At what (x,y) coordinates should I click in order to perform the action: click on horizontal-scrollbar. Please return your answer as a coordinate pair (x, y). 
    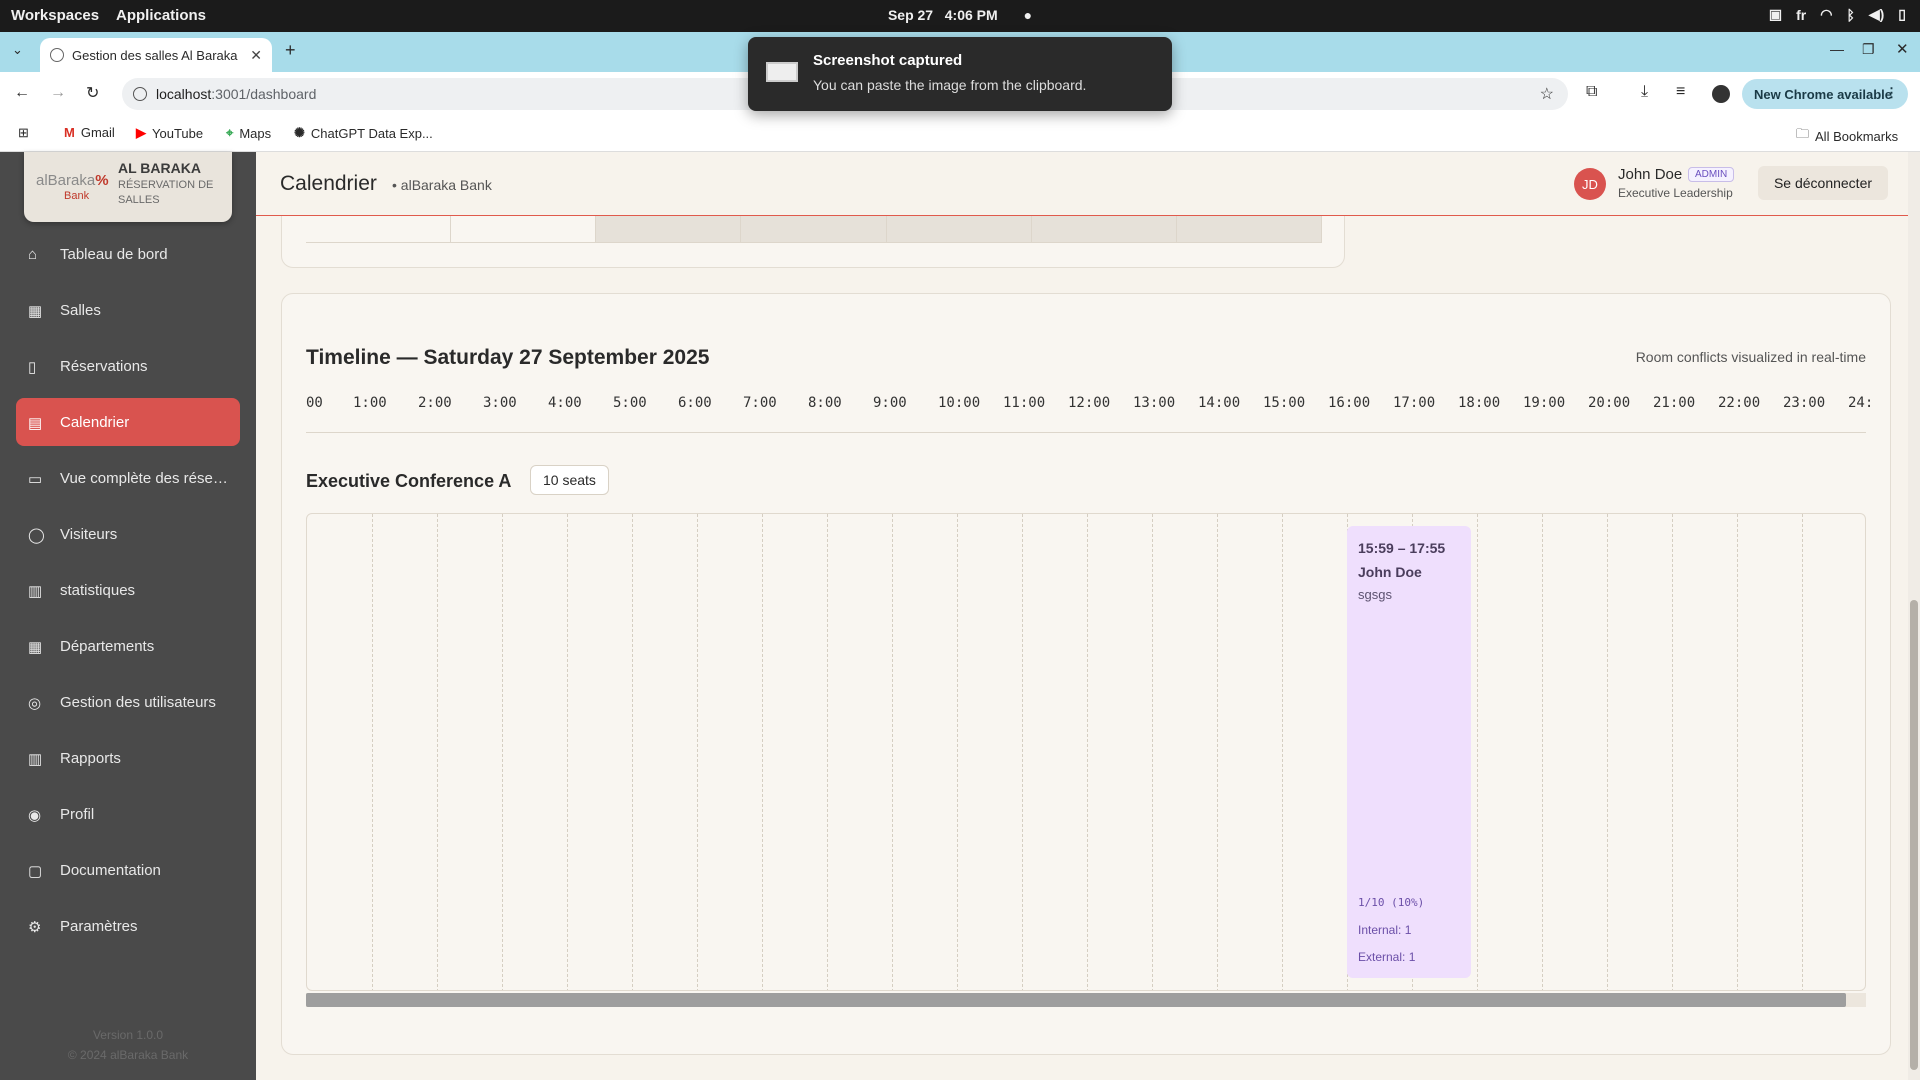
    Looking at the image, I should click on (1086, 1000).